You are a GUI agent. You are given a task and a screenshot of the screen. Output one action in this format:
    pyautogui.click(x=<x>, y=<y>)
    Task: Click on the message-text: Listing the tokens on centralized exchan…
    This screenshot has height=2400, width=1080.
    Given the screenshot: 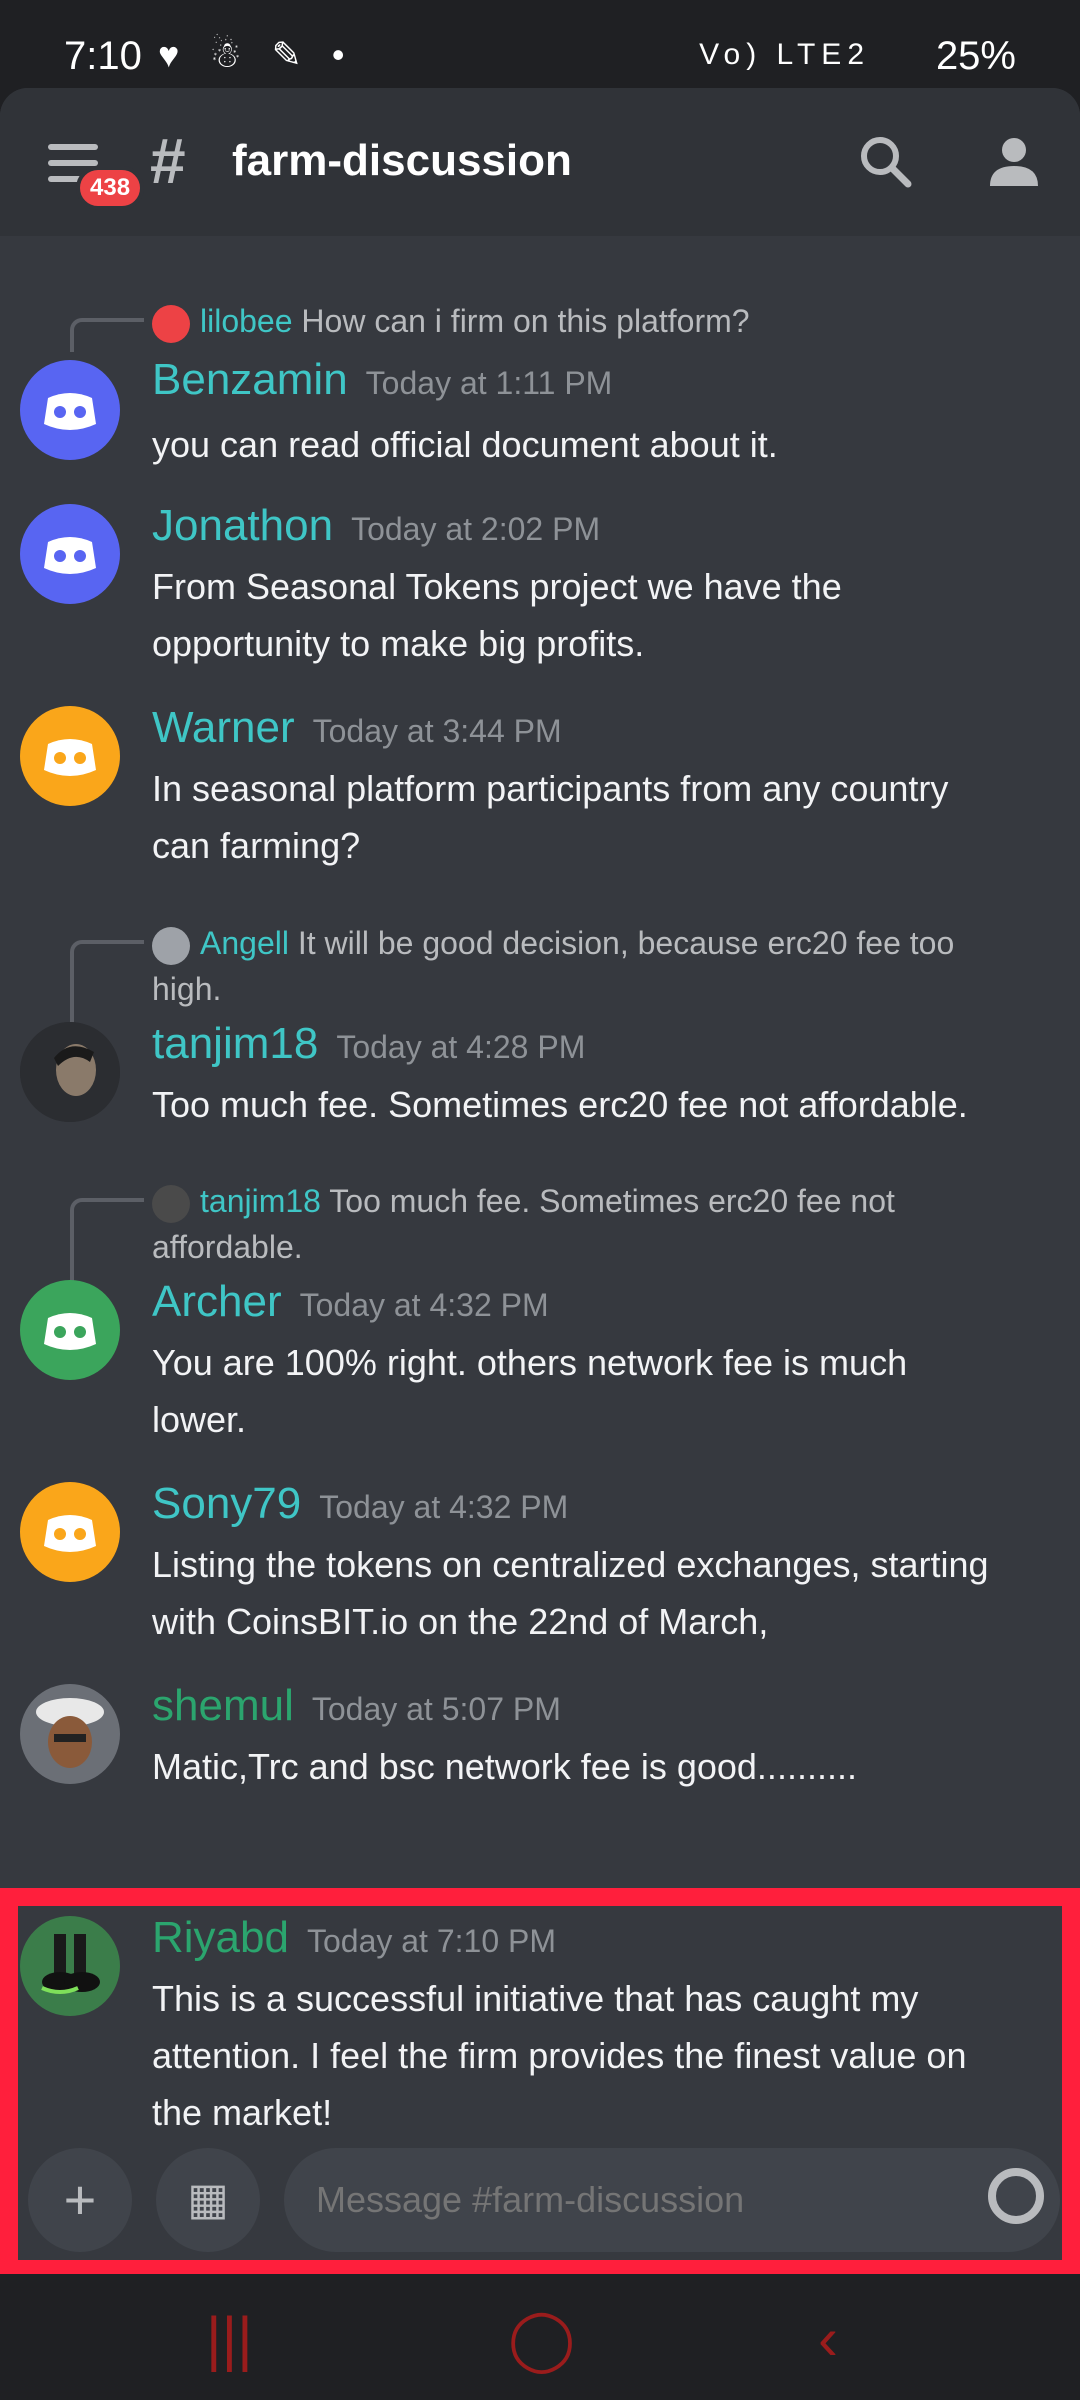 What is the action you would take?
    pyautogui.click(x=602, y=1593)
    